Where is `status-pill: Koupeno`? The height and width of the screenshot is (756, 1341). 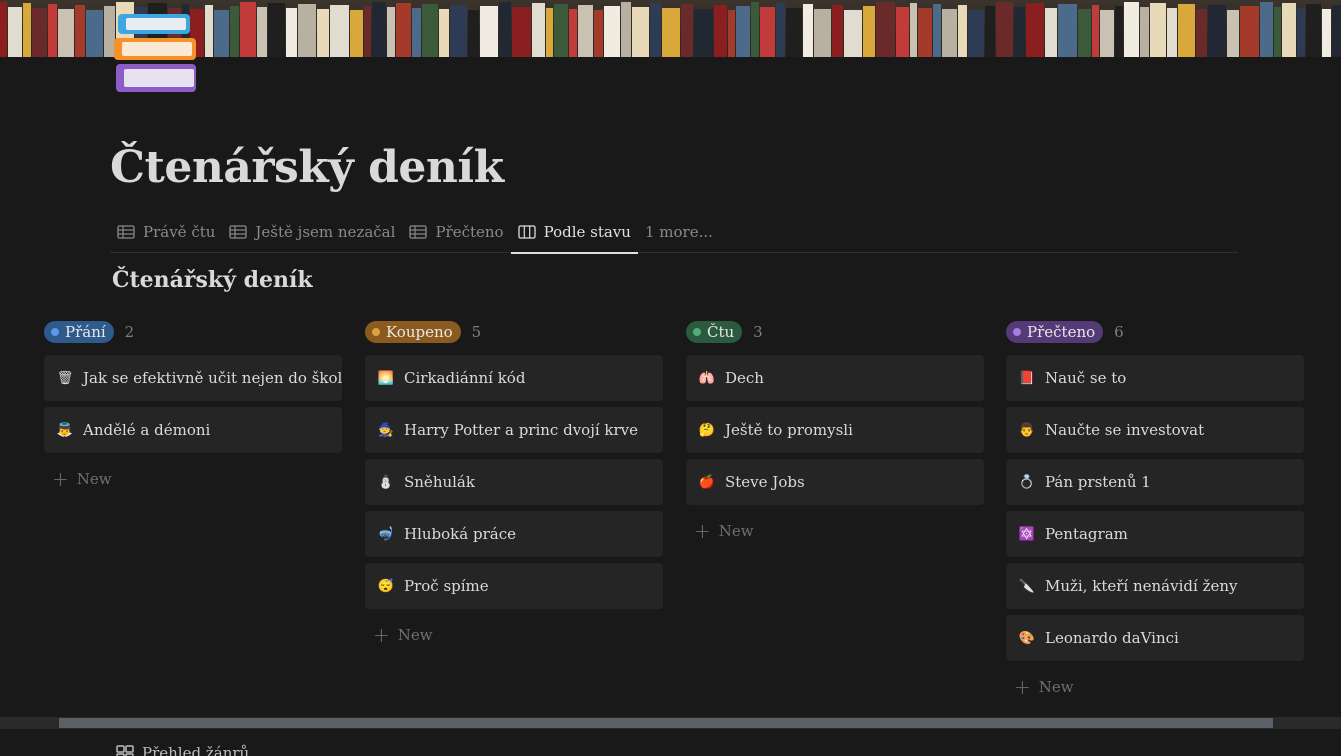
status-pill: Koupeno is located at coordinates (413, 332).